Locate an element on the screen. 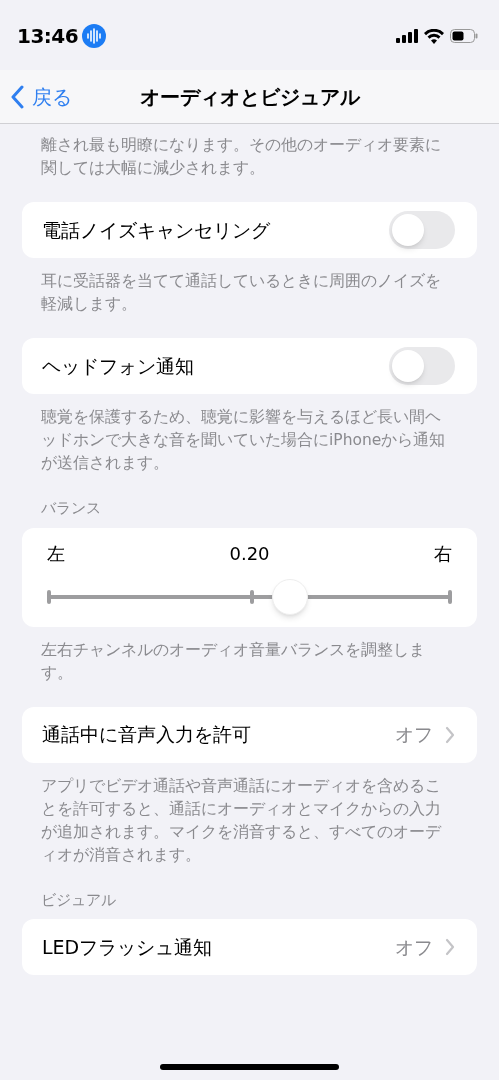 The image size is (499, 1080). section-footer: 左右チャンネルのオーディオ音量バランスを調整します。 is located at coordinates (249, 661).